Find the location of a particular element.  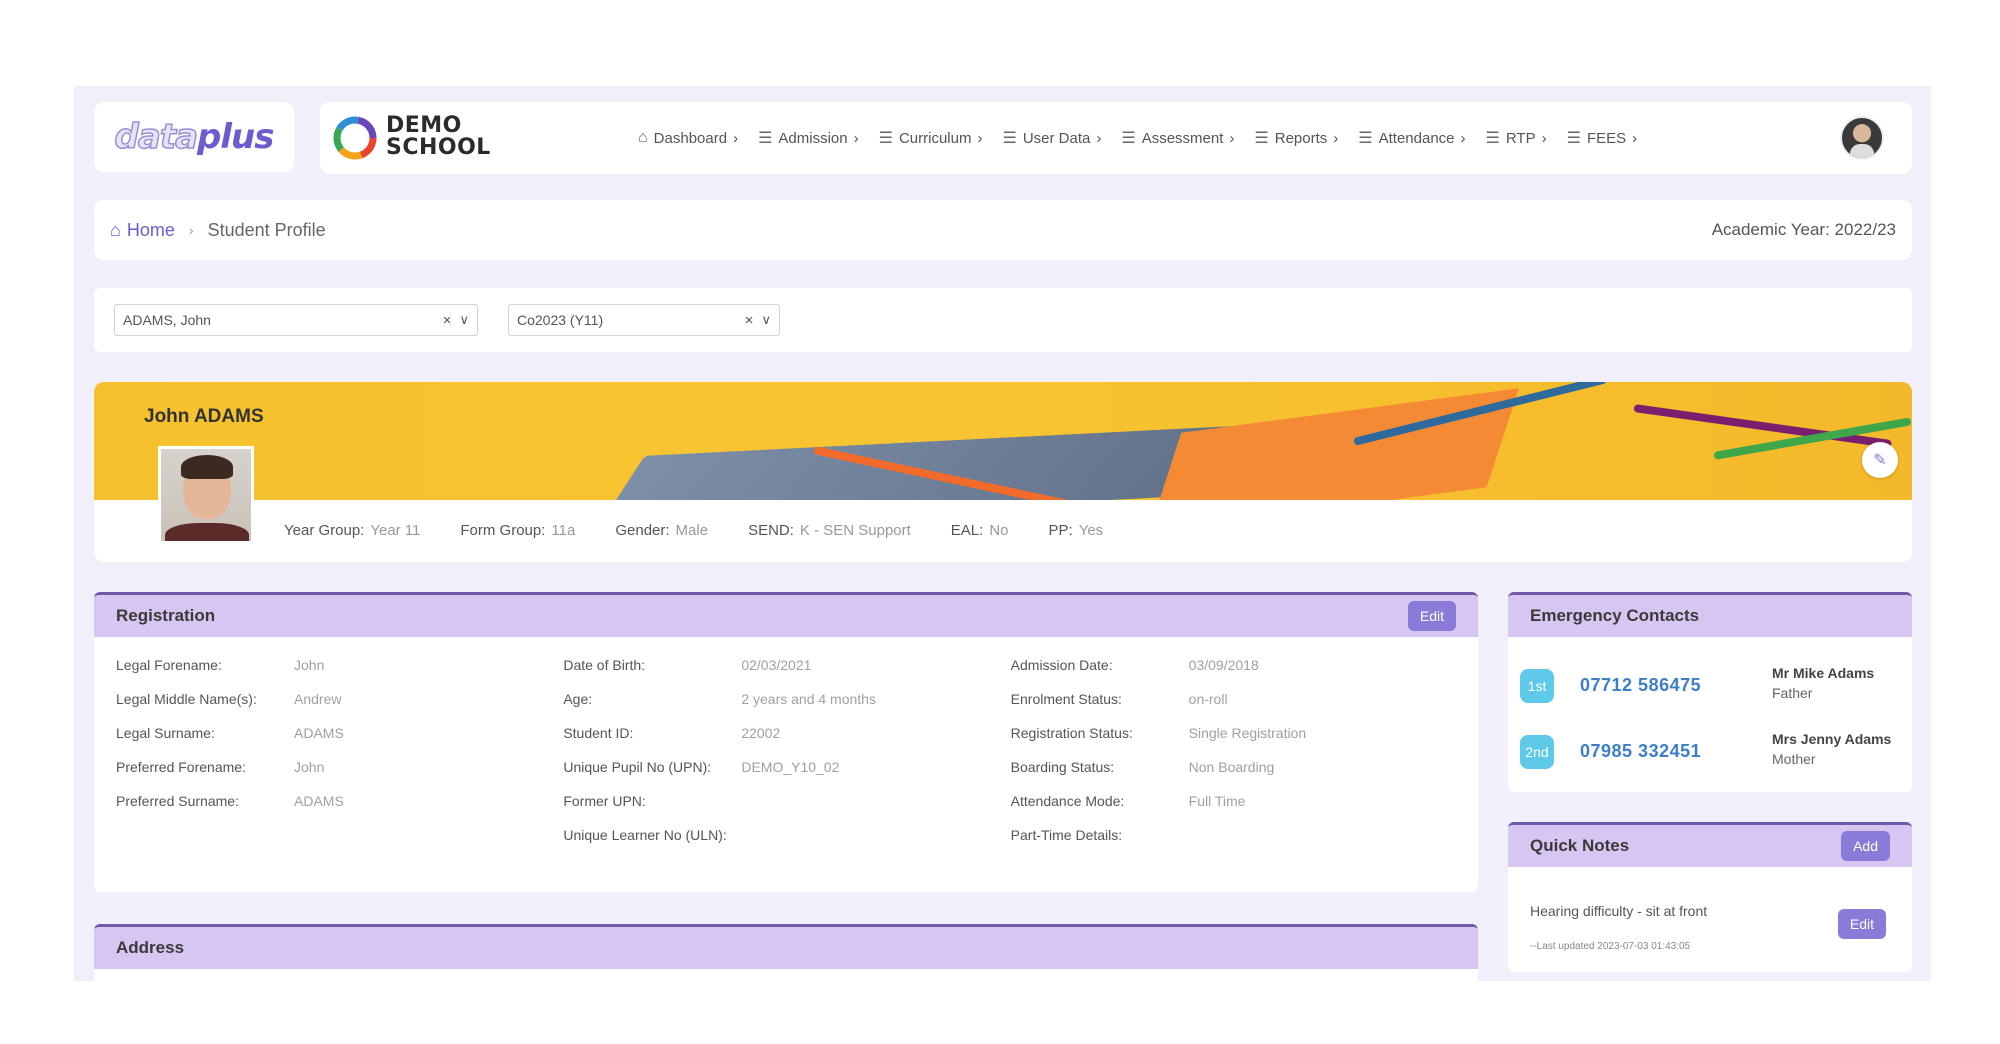

nav-attendance: ☰ Attendance › is located at coordinates (1411, 138).